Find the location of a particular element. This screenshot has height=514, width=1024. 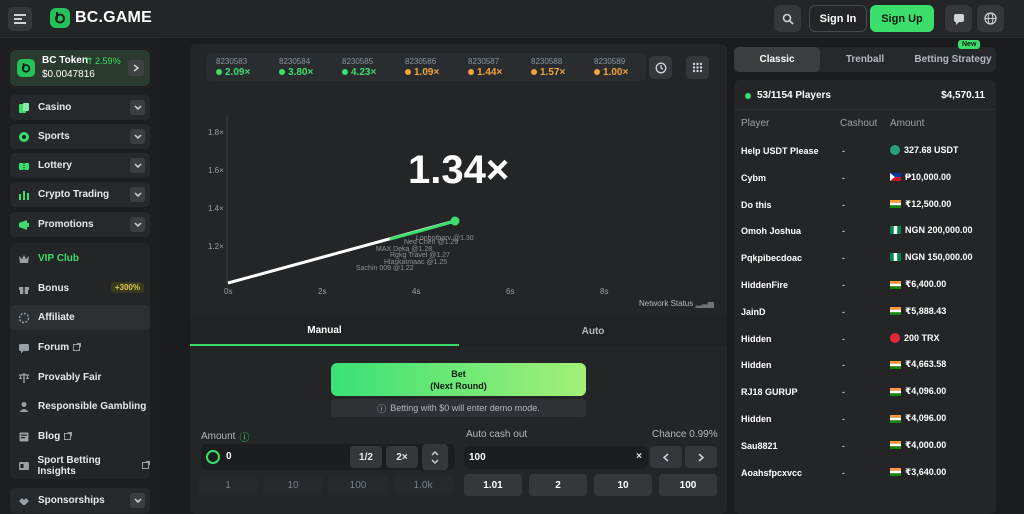

cashout-increase-button is located at coordinates (701, 457).